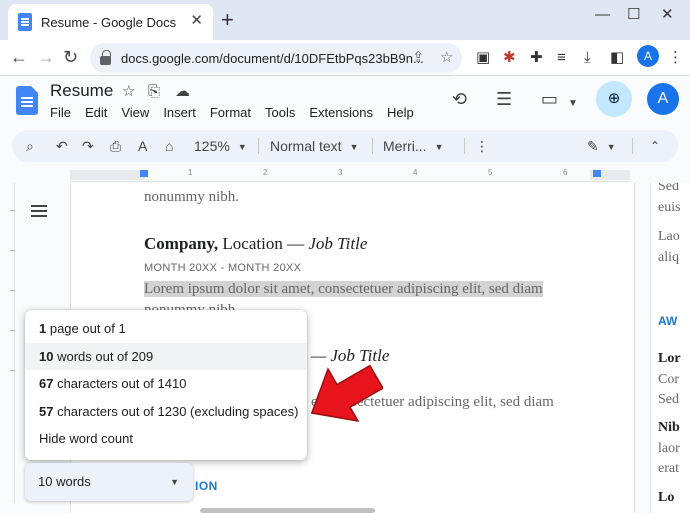 The image size is (690, 513). Describe the element at coordinates (483, 58) in the screenshot. I see `tab-search-icon: ▣` at that location.